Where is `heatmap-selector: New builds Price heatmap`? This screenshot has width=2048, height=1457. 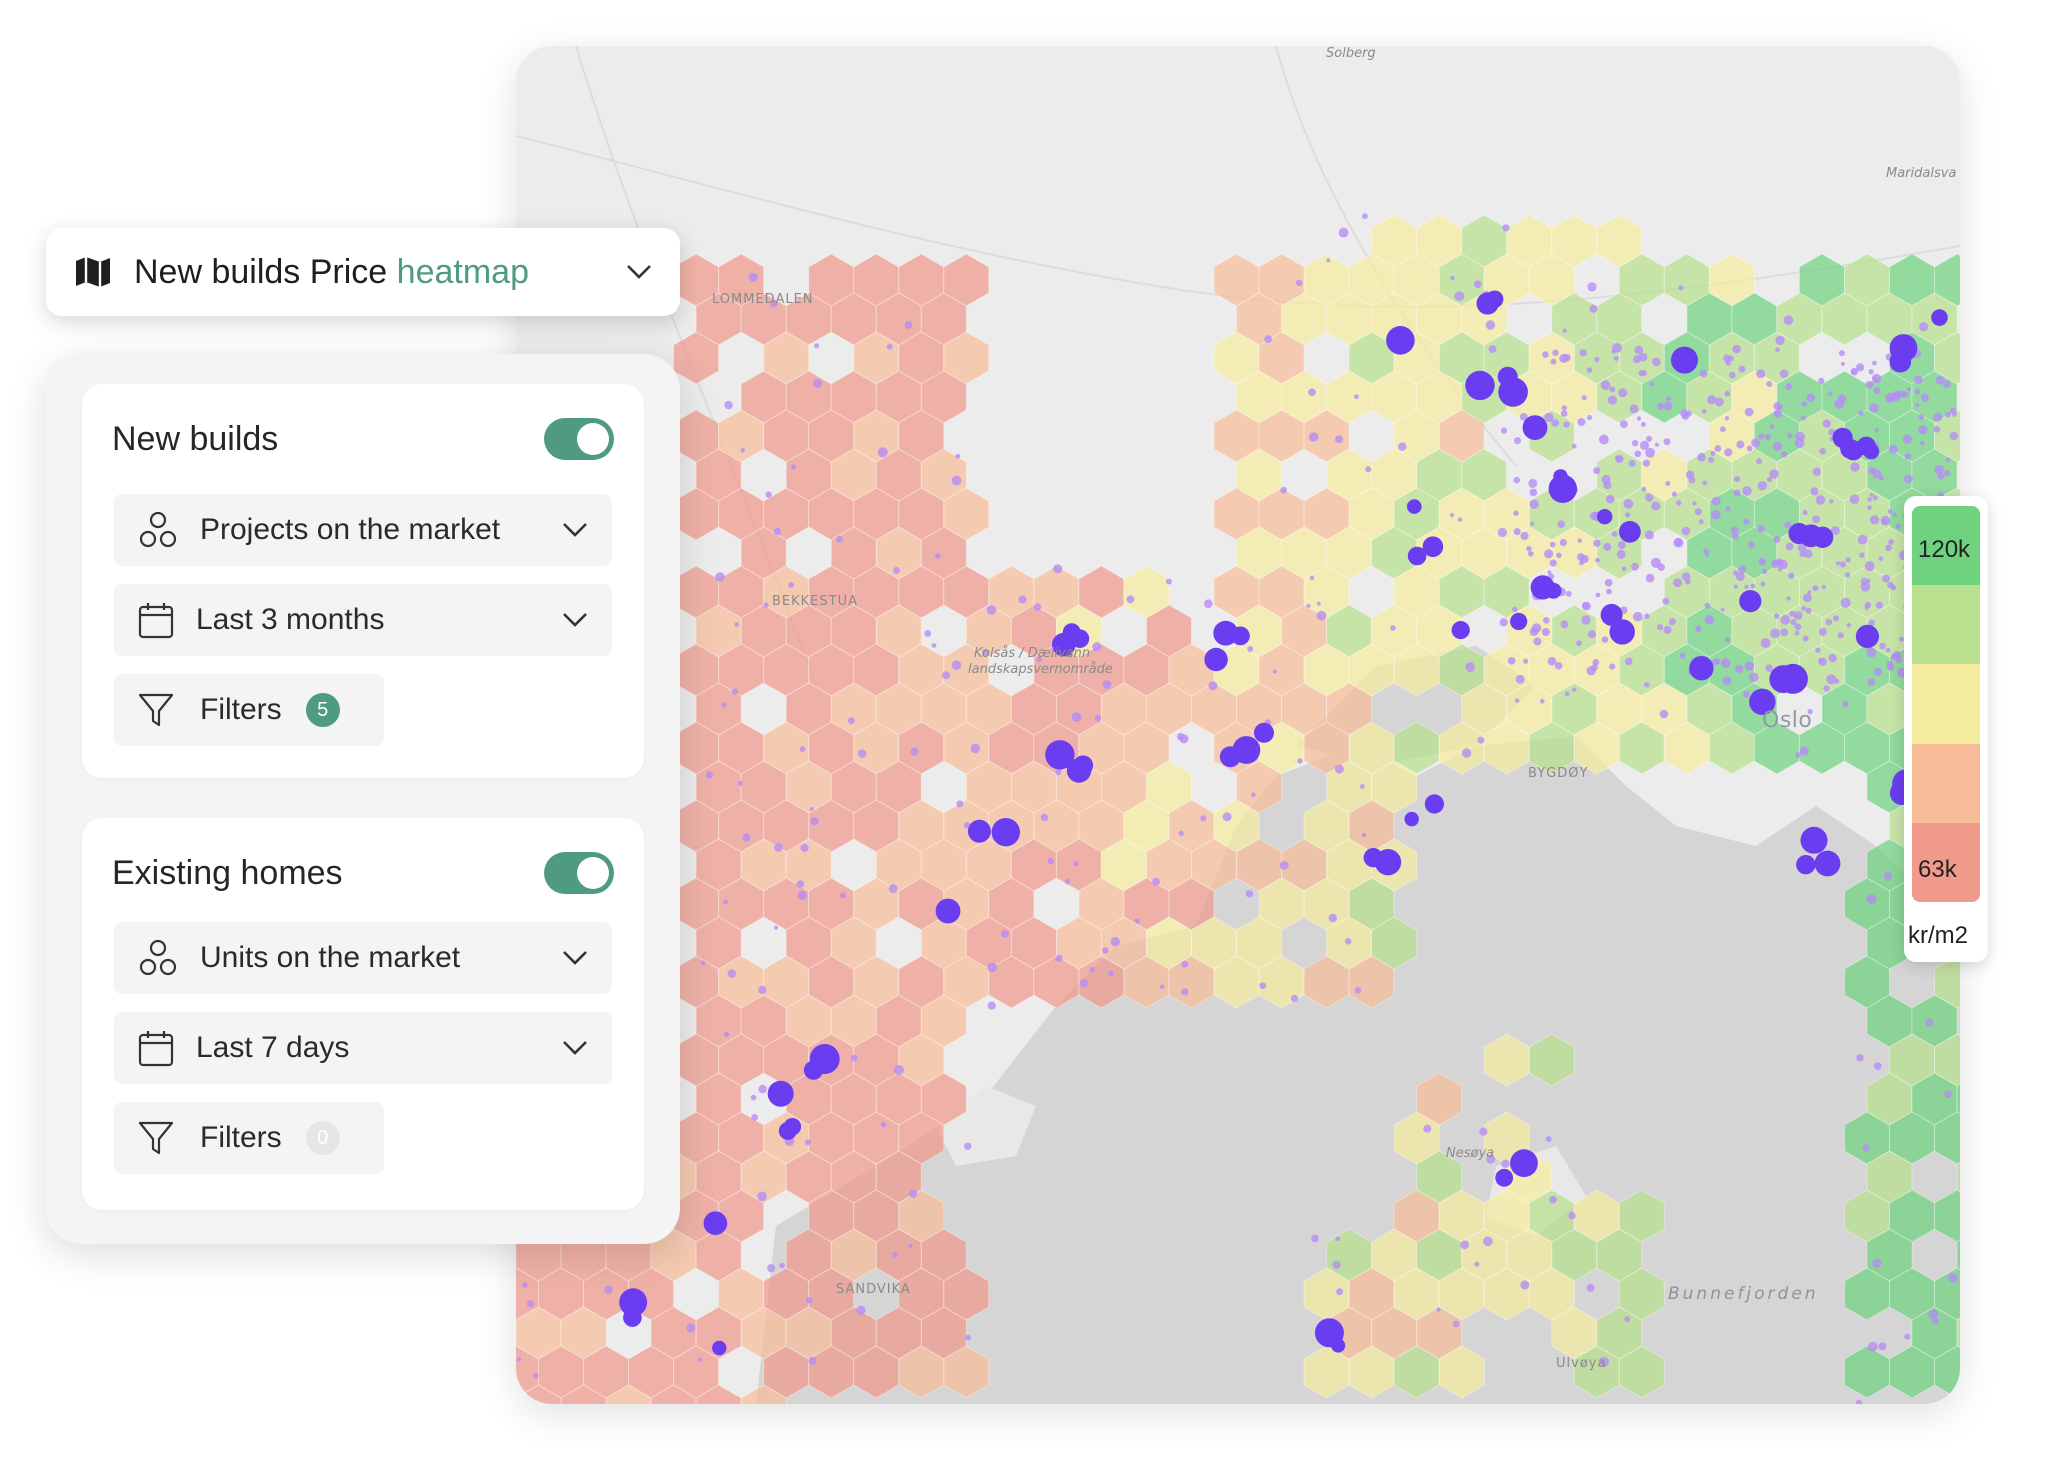 heatmap-selector: New builds Price heatmap is located at coordinates (363, 272).